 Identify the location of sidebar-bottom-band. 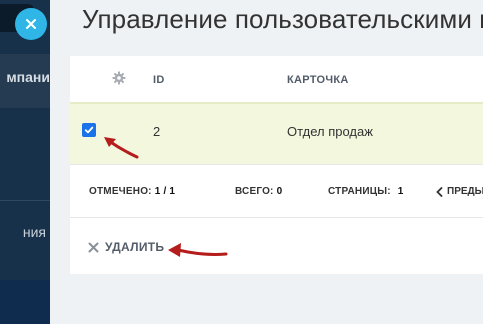
(25, 302).